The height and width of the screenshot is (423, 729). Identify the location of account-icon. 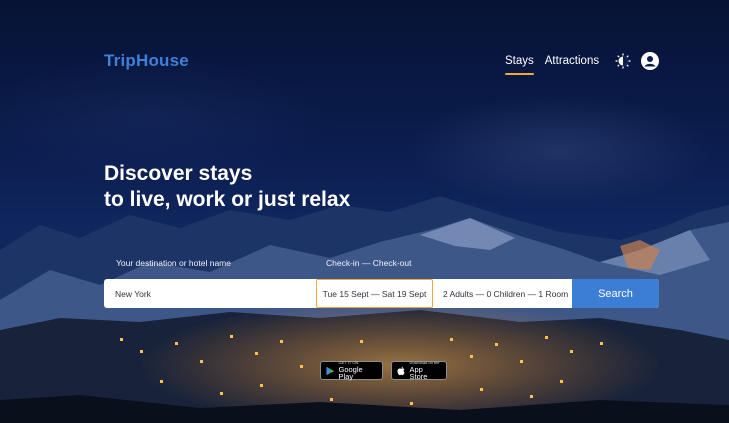
(650, 61).